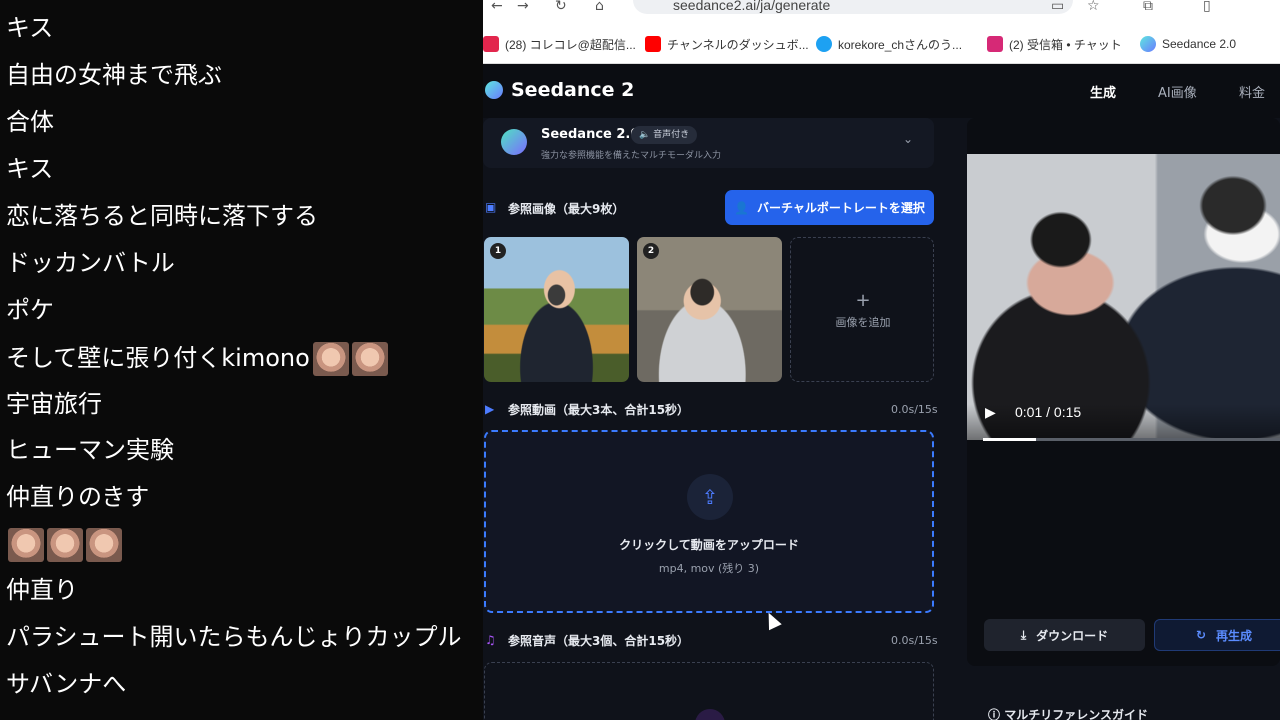 The width and height of the screenshot is (1280, 720). I want to click on url-text: seedance2.ai/ja/generate, so click(752, 6).